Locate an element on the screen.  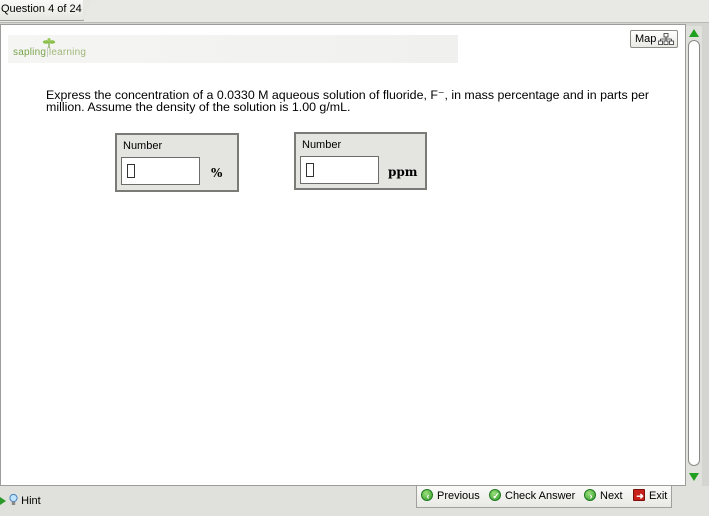
exit-label: Exit is located at coordinates (658, 496).